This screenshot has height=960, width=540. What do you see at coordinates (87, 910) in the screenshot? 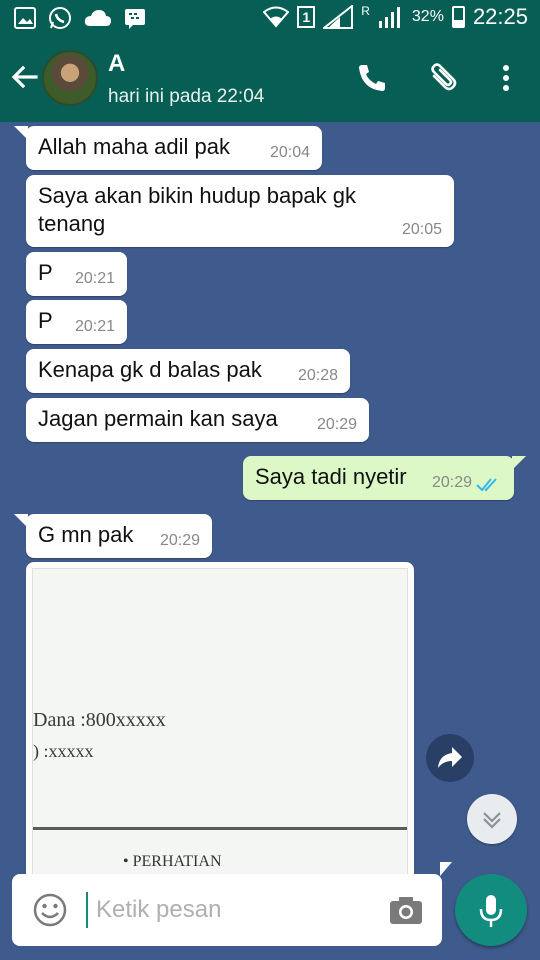
I see `text-caret` at bounding box center [87, 910].